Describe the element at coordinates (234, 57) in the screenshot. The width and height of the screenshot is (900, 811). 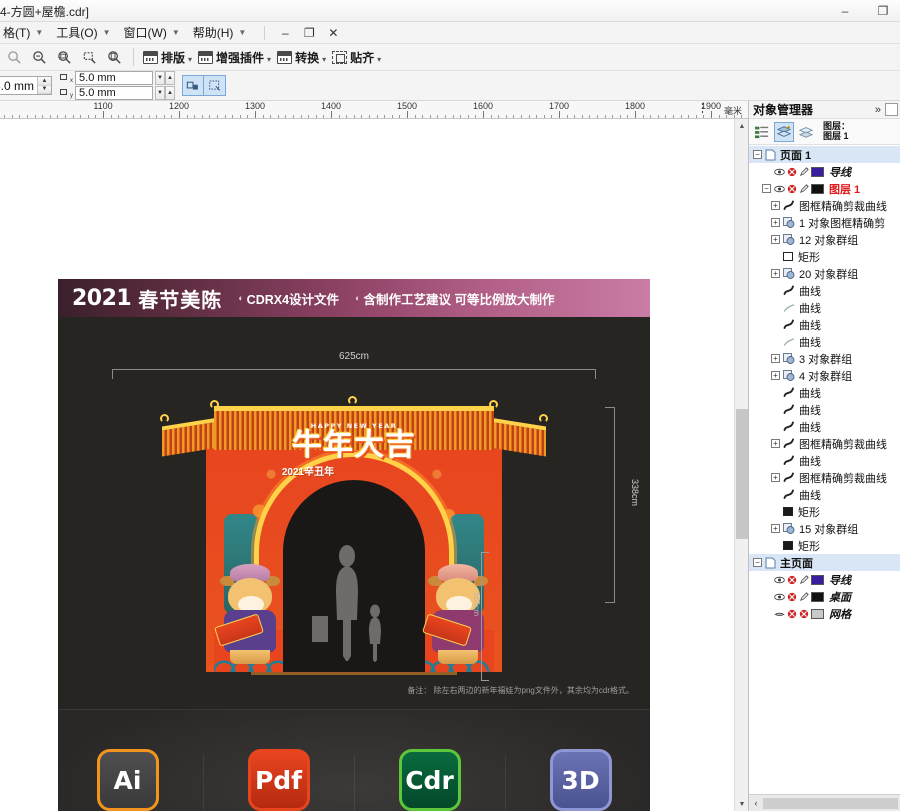
I see `plugin-enhance-button: 增强插件 ▾` at that location.